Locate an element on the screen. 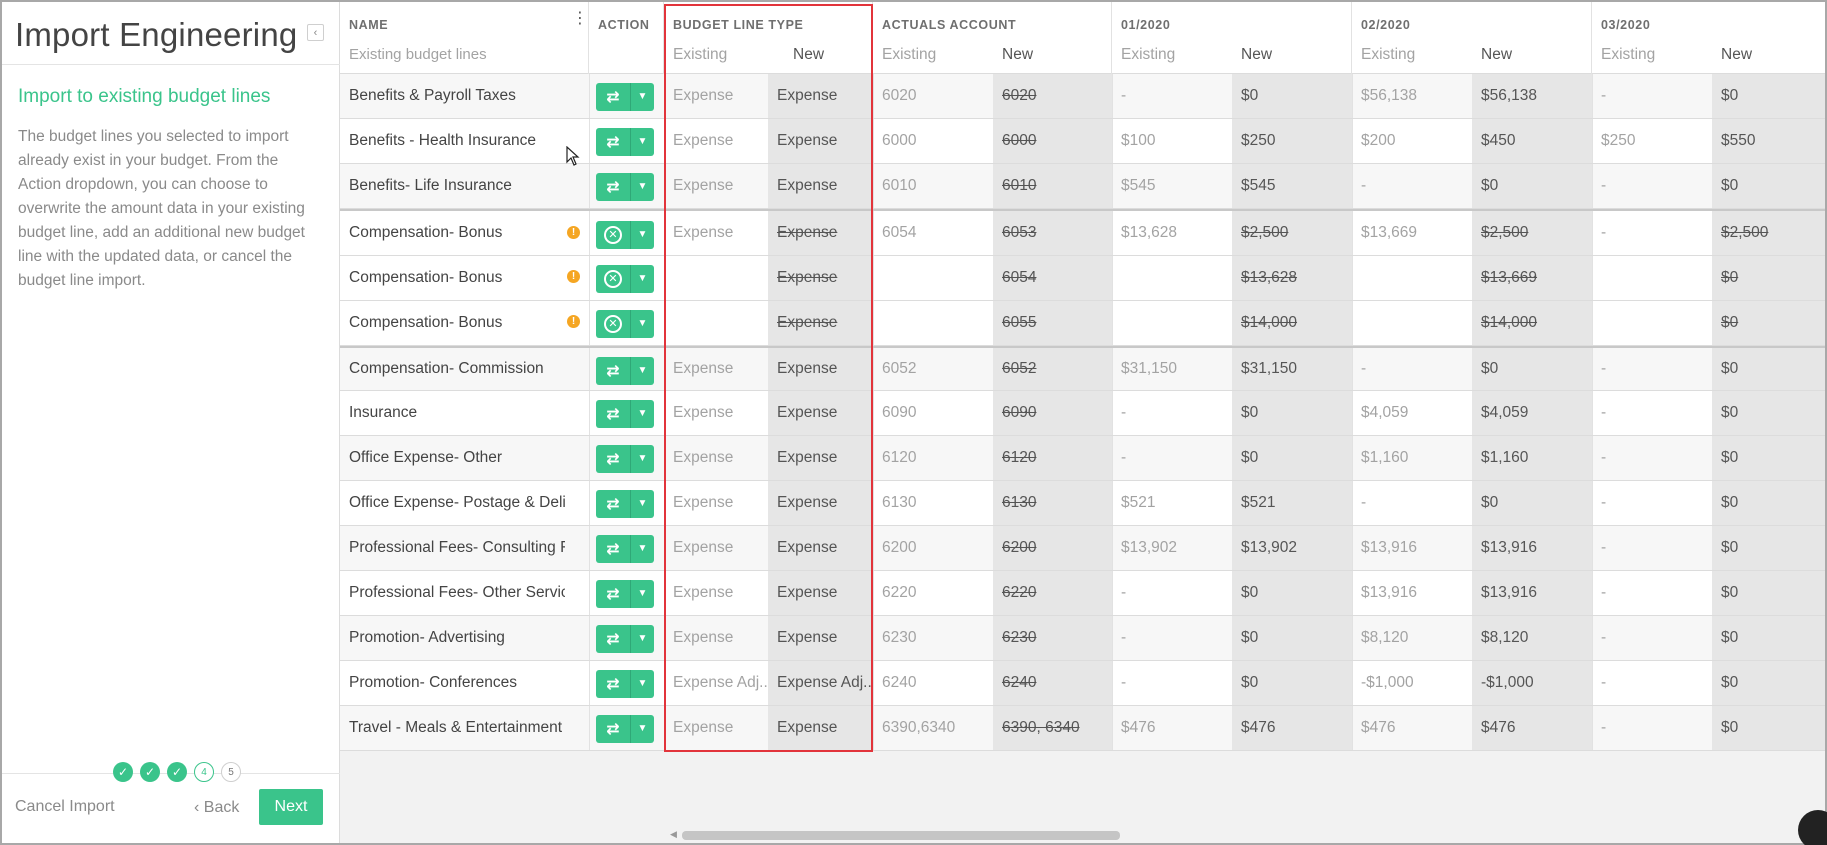 The width and height of the screenshot is (1827, 845). row-name: Compensation- Commission is located at coordinates (452, 369).